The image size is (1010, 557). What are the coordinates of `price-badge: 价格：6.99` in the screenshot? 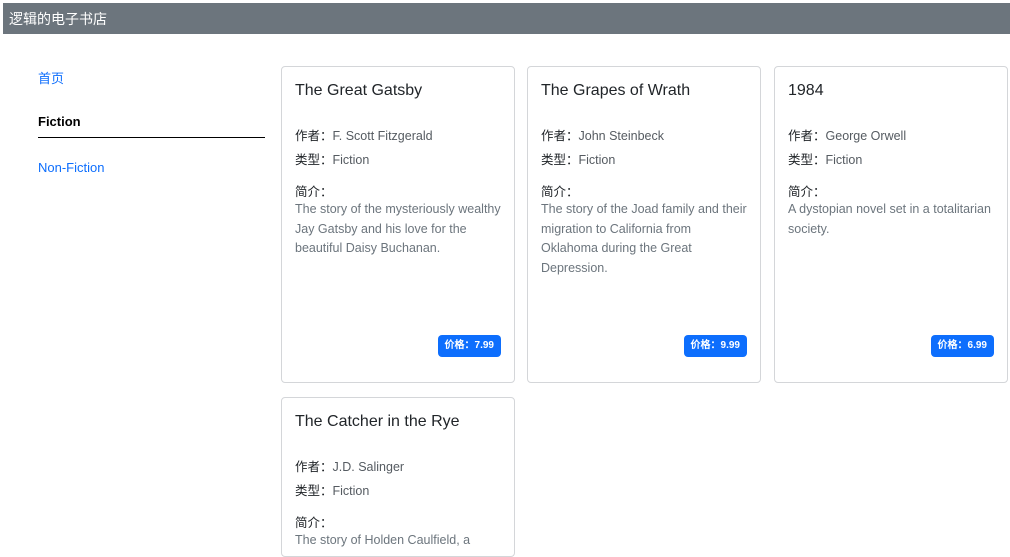 It's located at (962, 346).